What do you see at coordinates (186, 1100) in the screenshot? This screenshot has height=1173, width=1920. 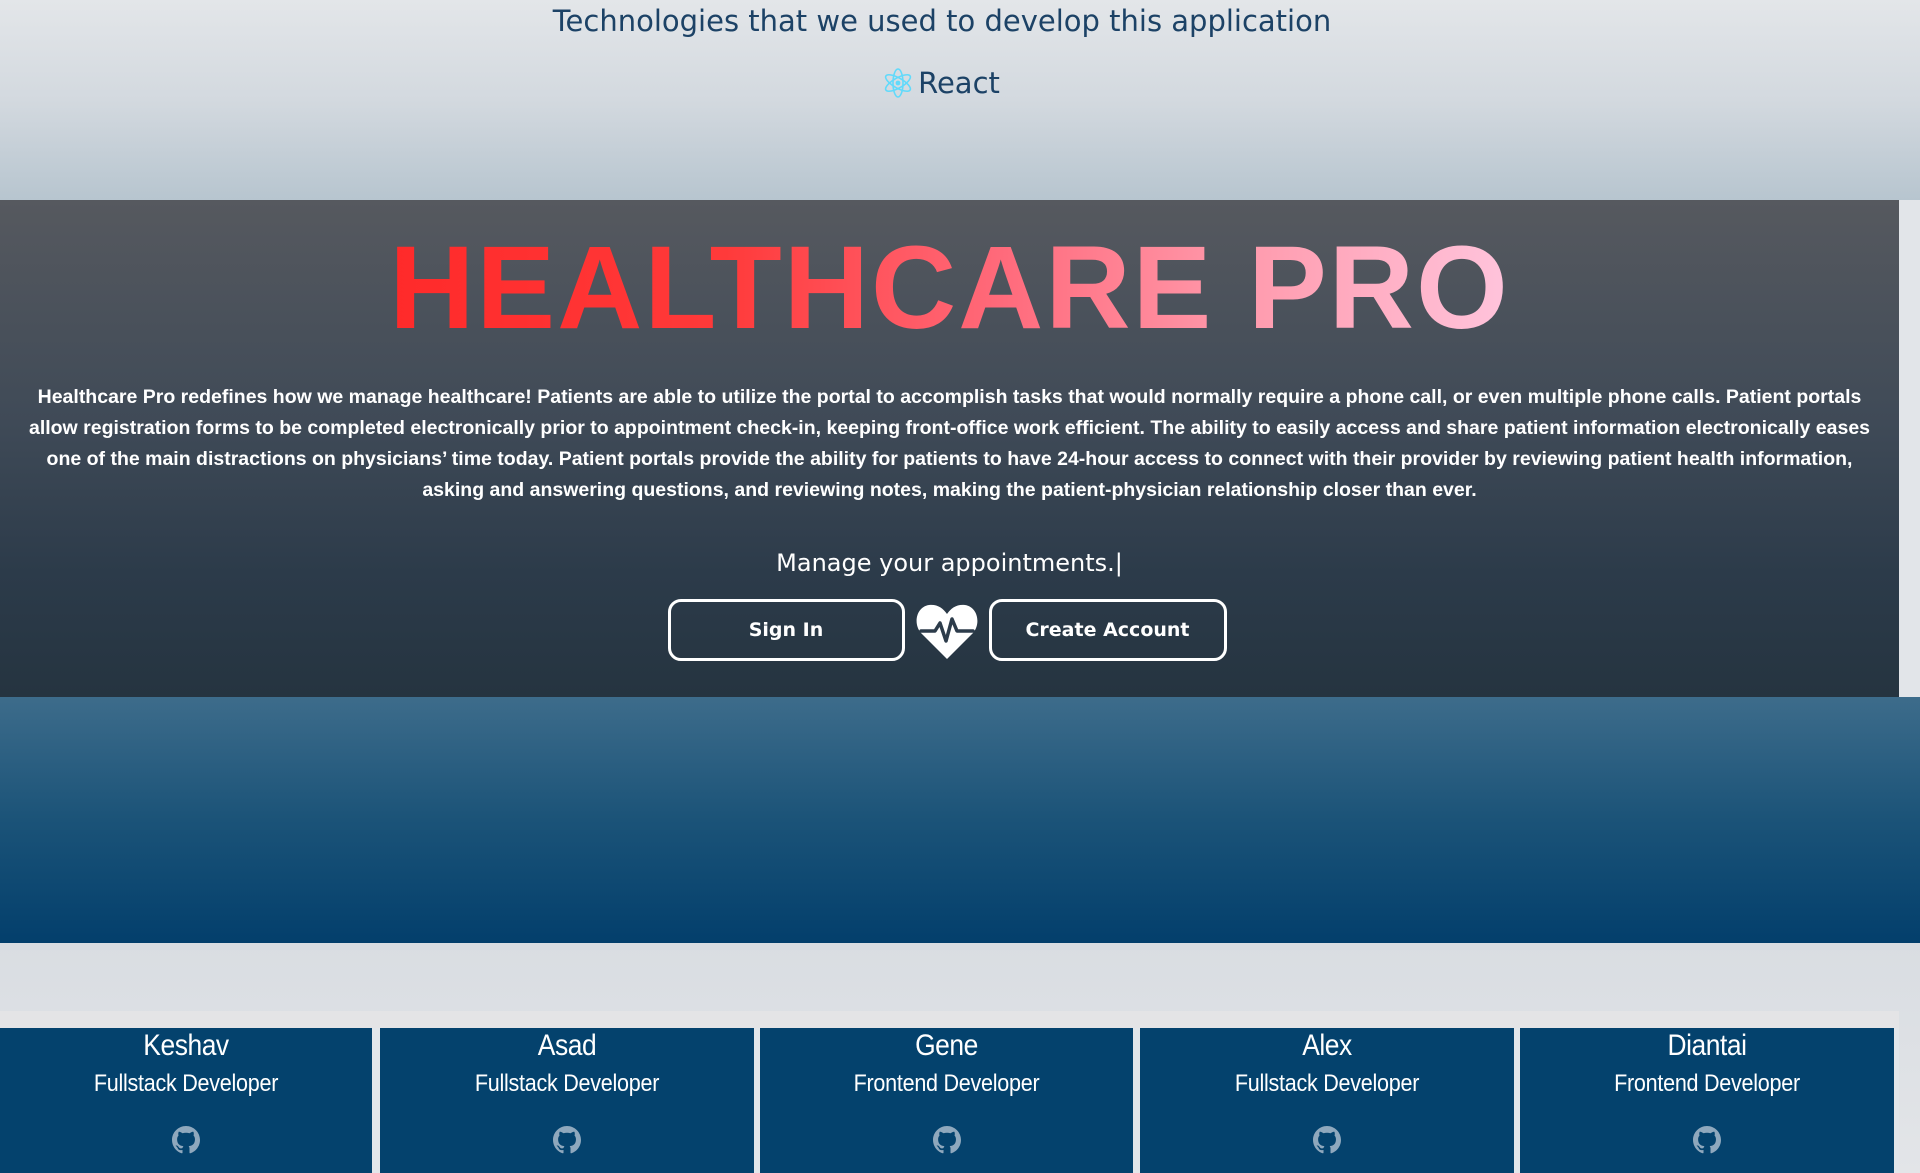 I see `team-card-keshav: Keshav Fullstack Developer` at bounding box center [186, 1100].